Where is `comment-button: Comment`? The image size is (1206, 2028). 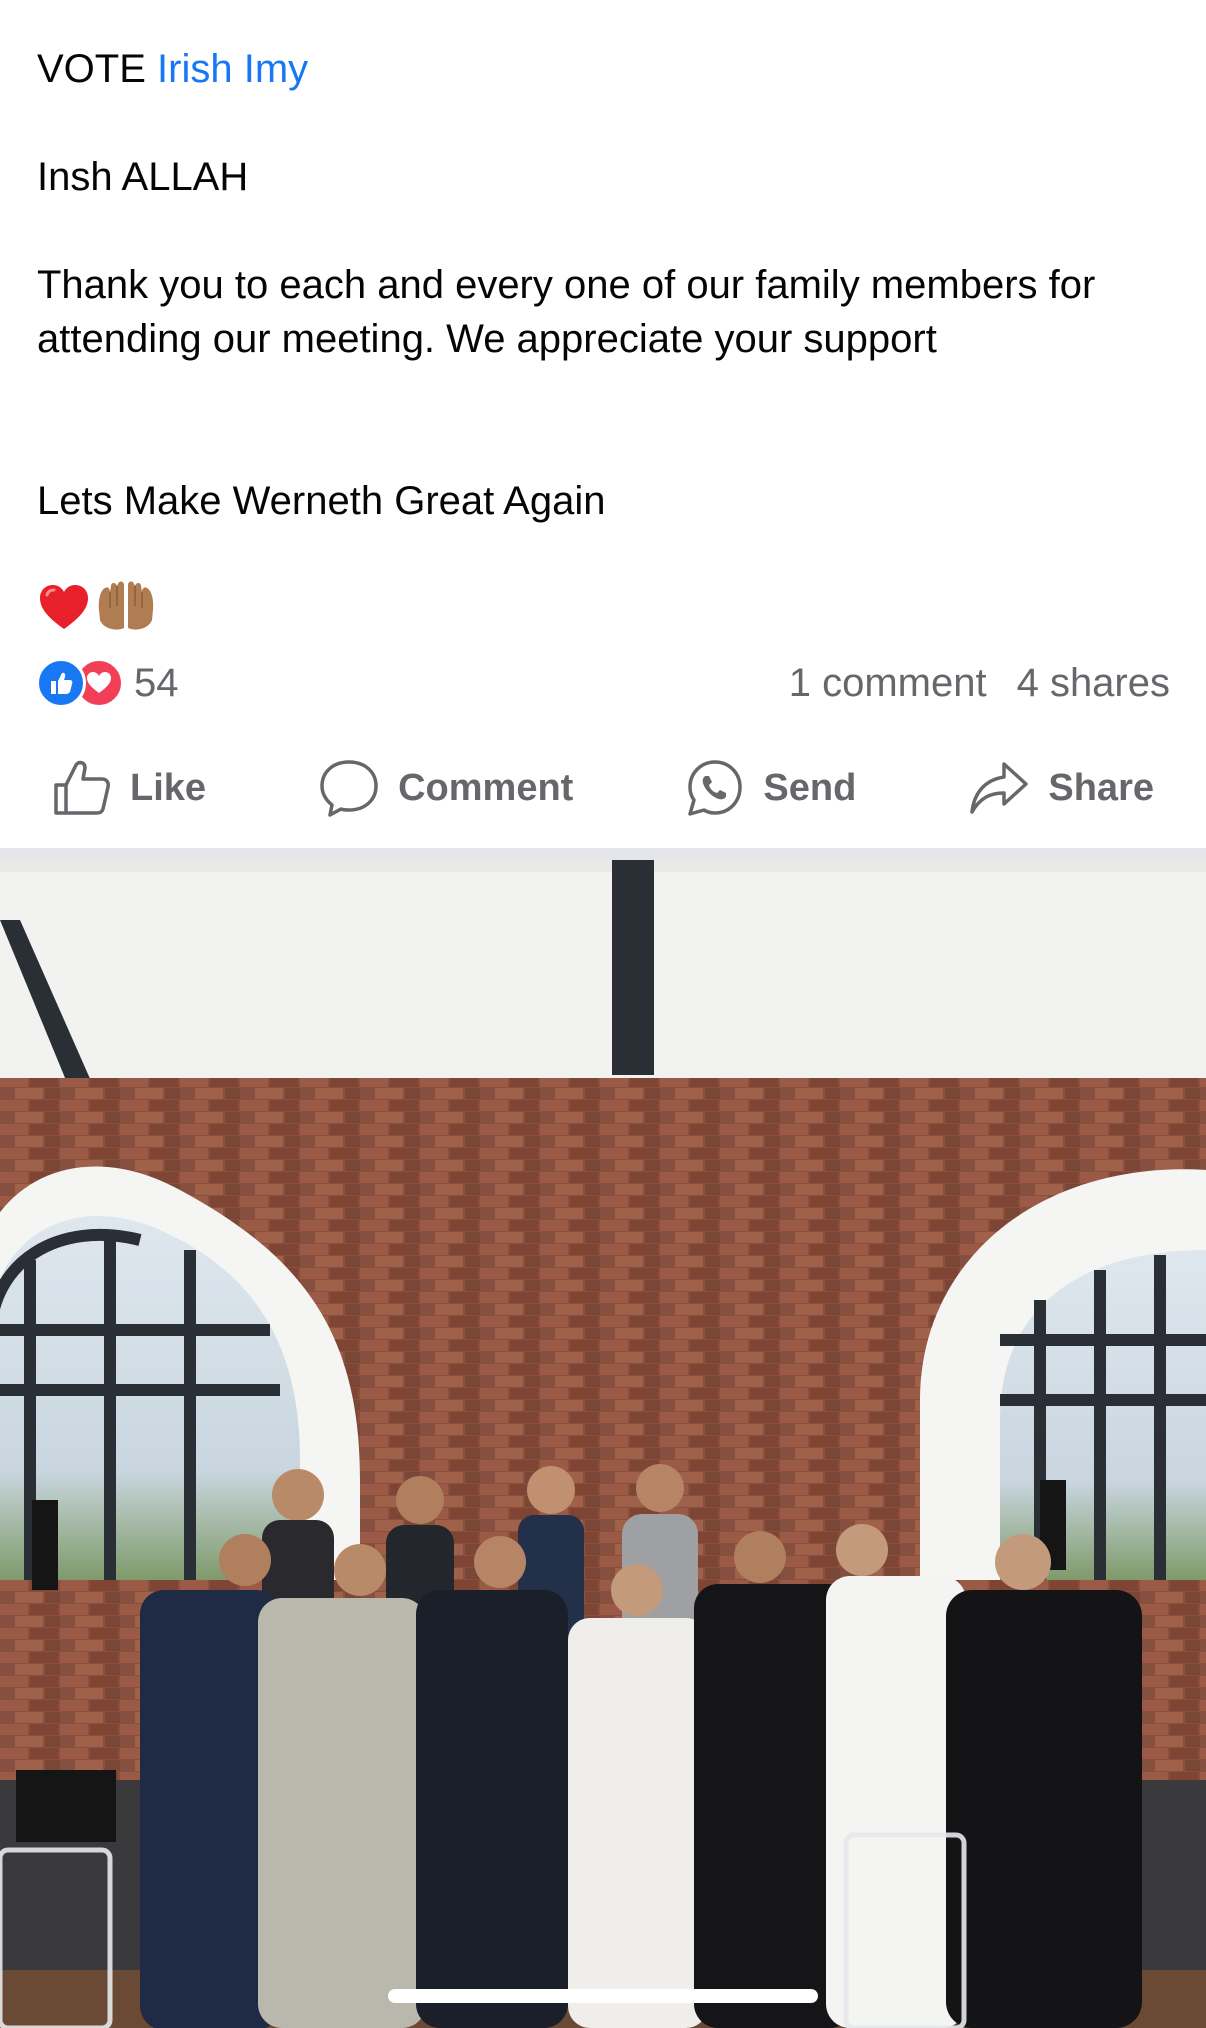 comment-button: Comment is located at coordinates (445, 788).